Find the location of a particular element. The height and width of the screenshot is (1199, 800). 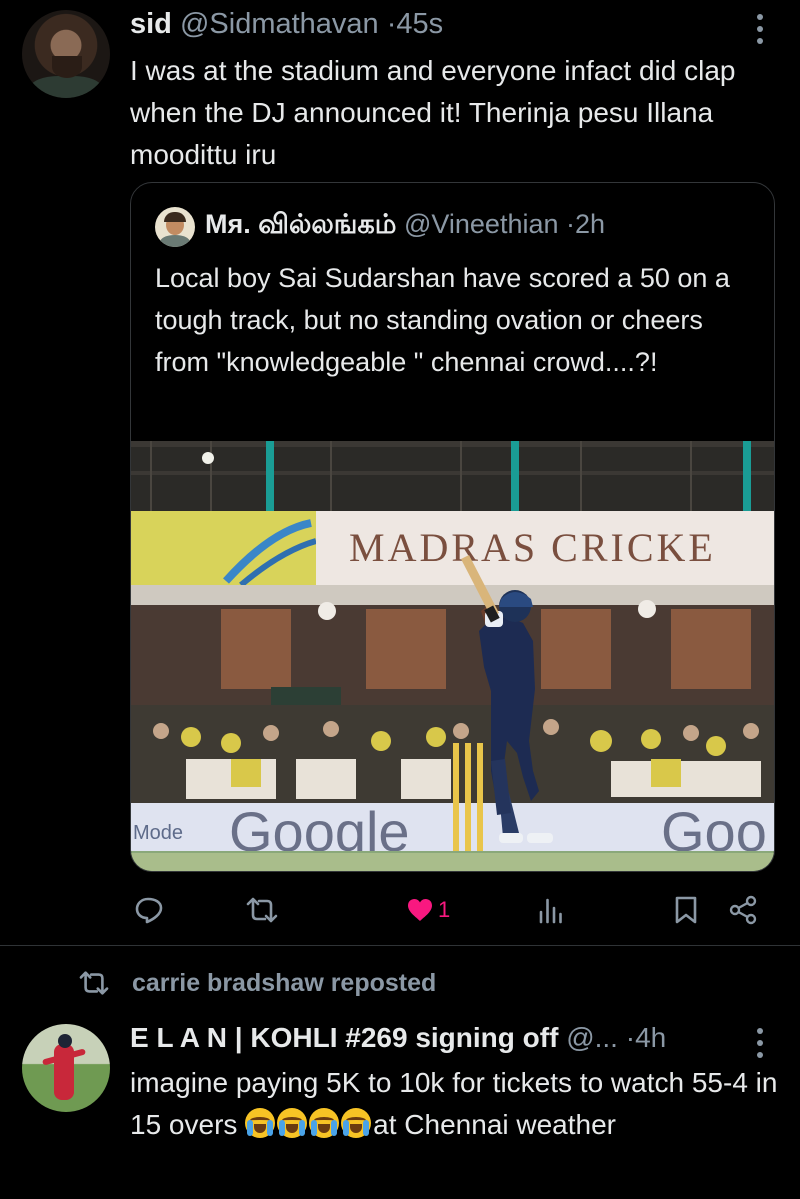

tweet-text-after: at Chennai weather is located at coordinates (494, 1124).